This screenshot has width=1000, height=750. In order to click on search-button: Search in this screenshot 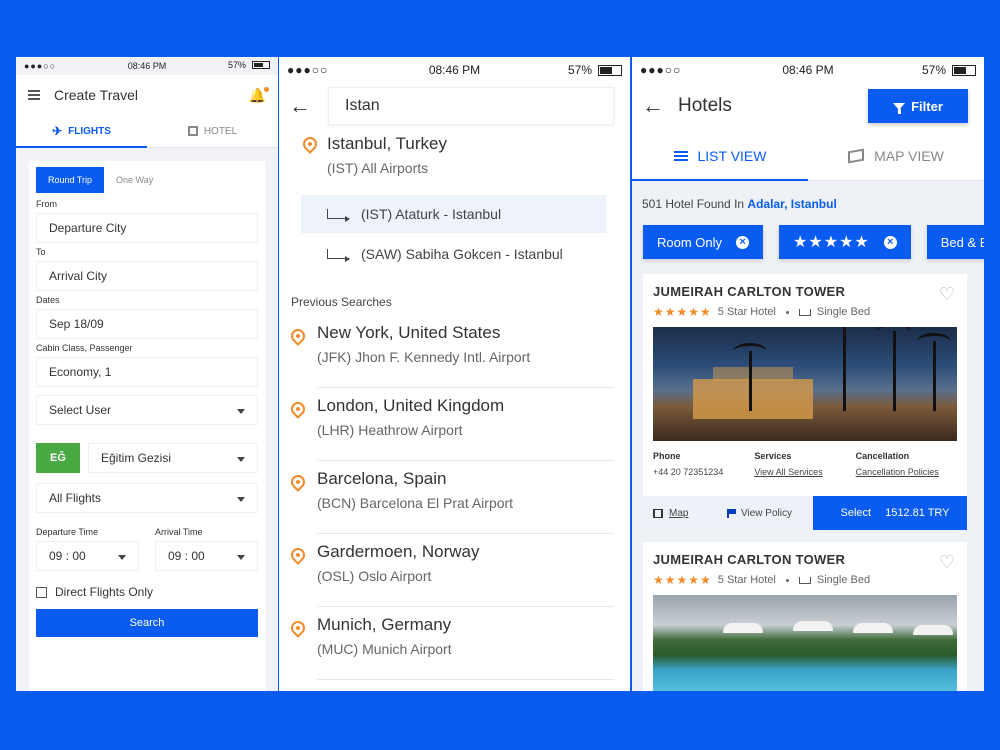, I will do `click(147, 623)`.